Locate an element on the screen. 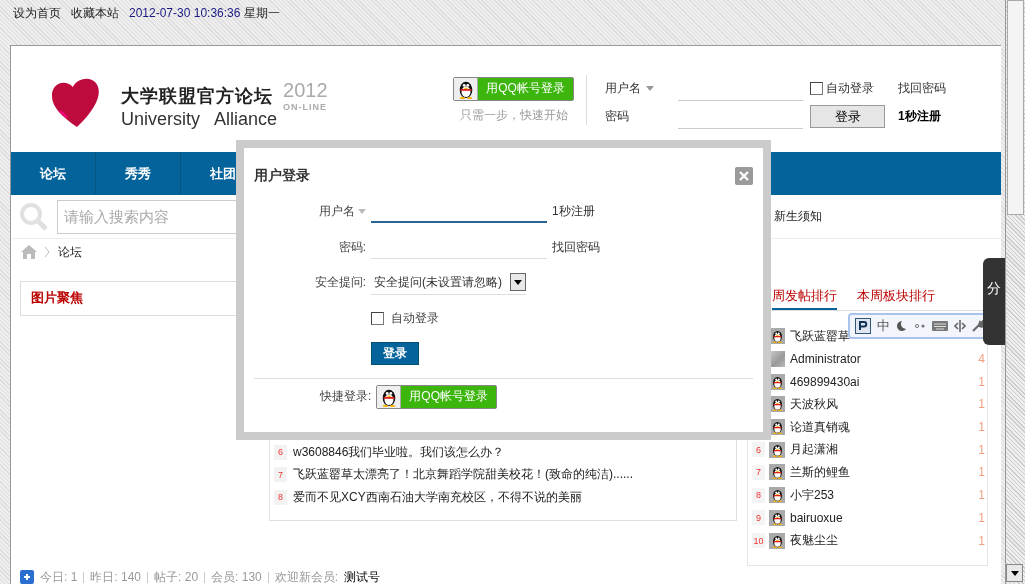 This screenshot has width=1025, height=584. top-link: 收藏本站 is located at coordinates (95, 13).